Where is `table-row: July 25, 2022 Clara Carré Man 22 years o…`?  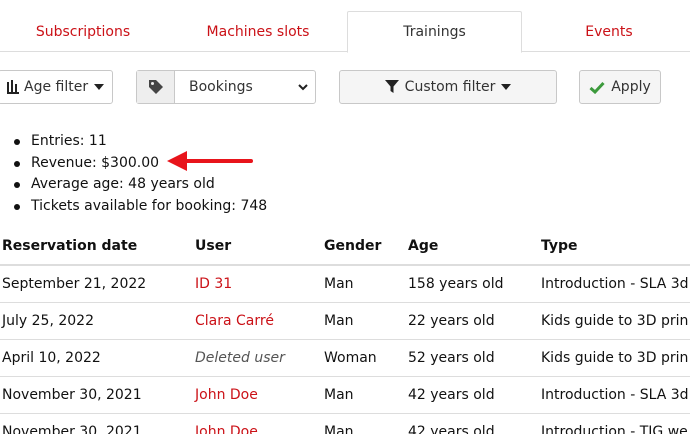 table-row: July 25, 2022 Clara Carré Man 22 years o… is located at coordinates (345, 321).